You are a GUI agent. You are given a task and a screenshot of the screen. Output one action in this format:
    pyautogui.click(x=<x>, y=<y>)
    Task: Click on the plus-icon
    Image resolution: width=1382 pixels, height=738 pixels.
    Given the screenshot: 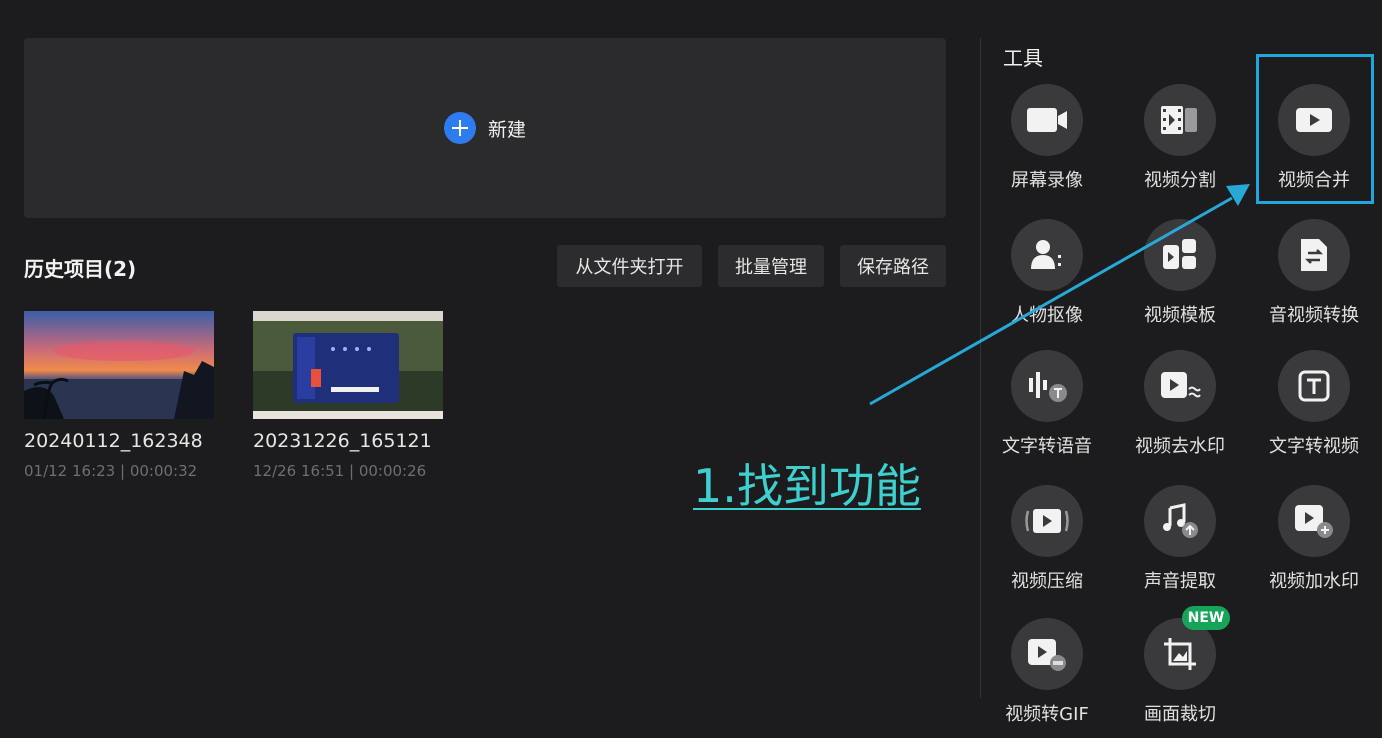 What is the action you would take?
    pyautogui.click(x=459, y=128)
    